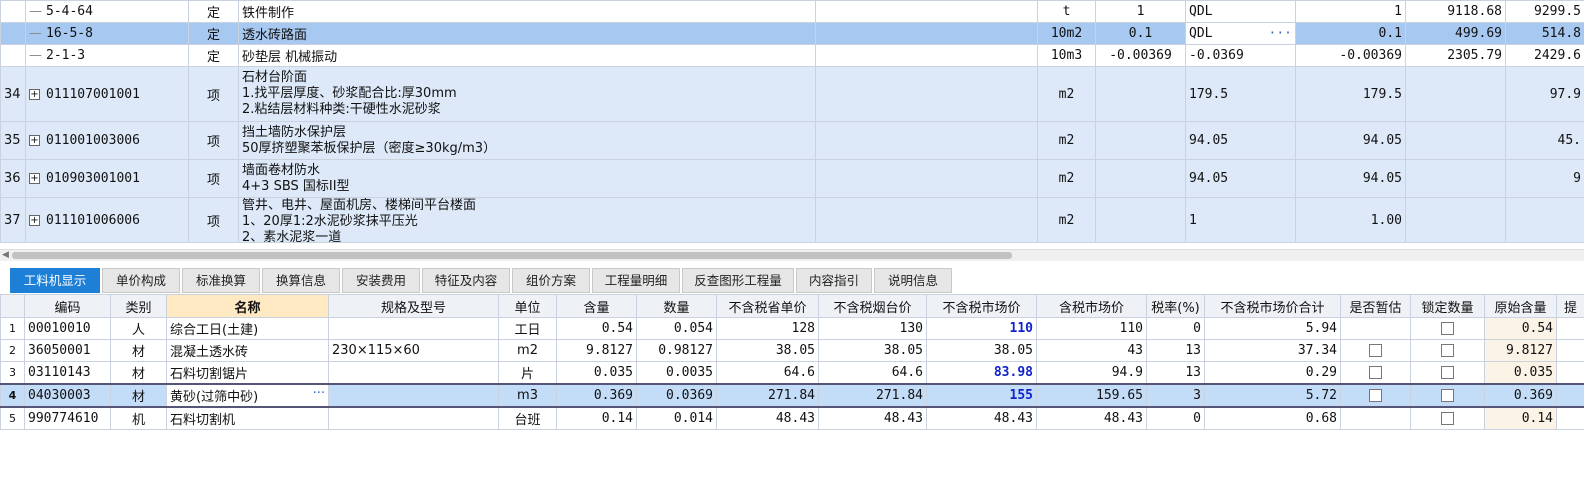 Image resolution: width=1584 pixels, height=498 pixels. I want to click on col-content: 含量, so click(596, 306).